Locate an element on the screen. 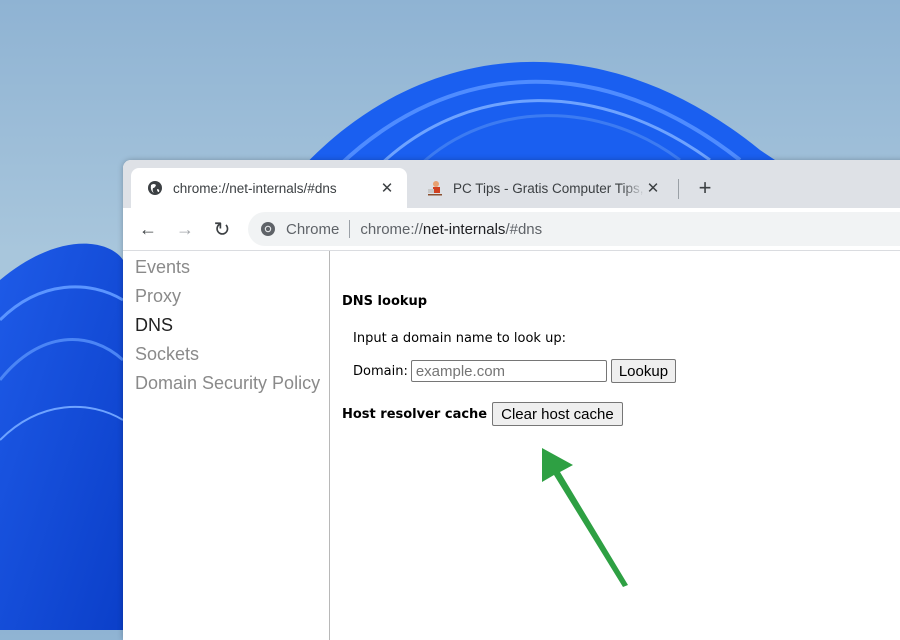  globe-icon is located at coordinates (155, 188).